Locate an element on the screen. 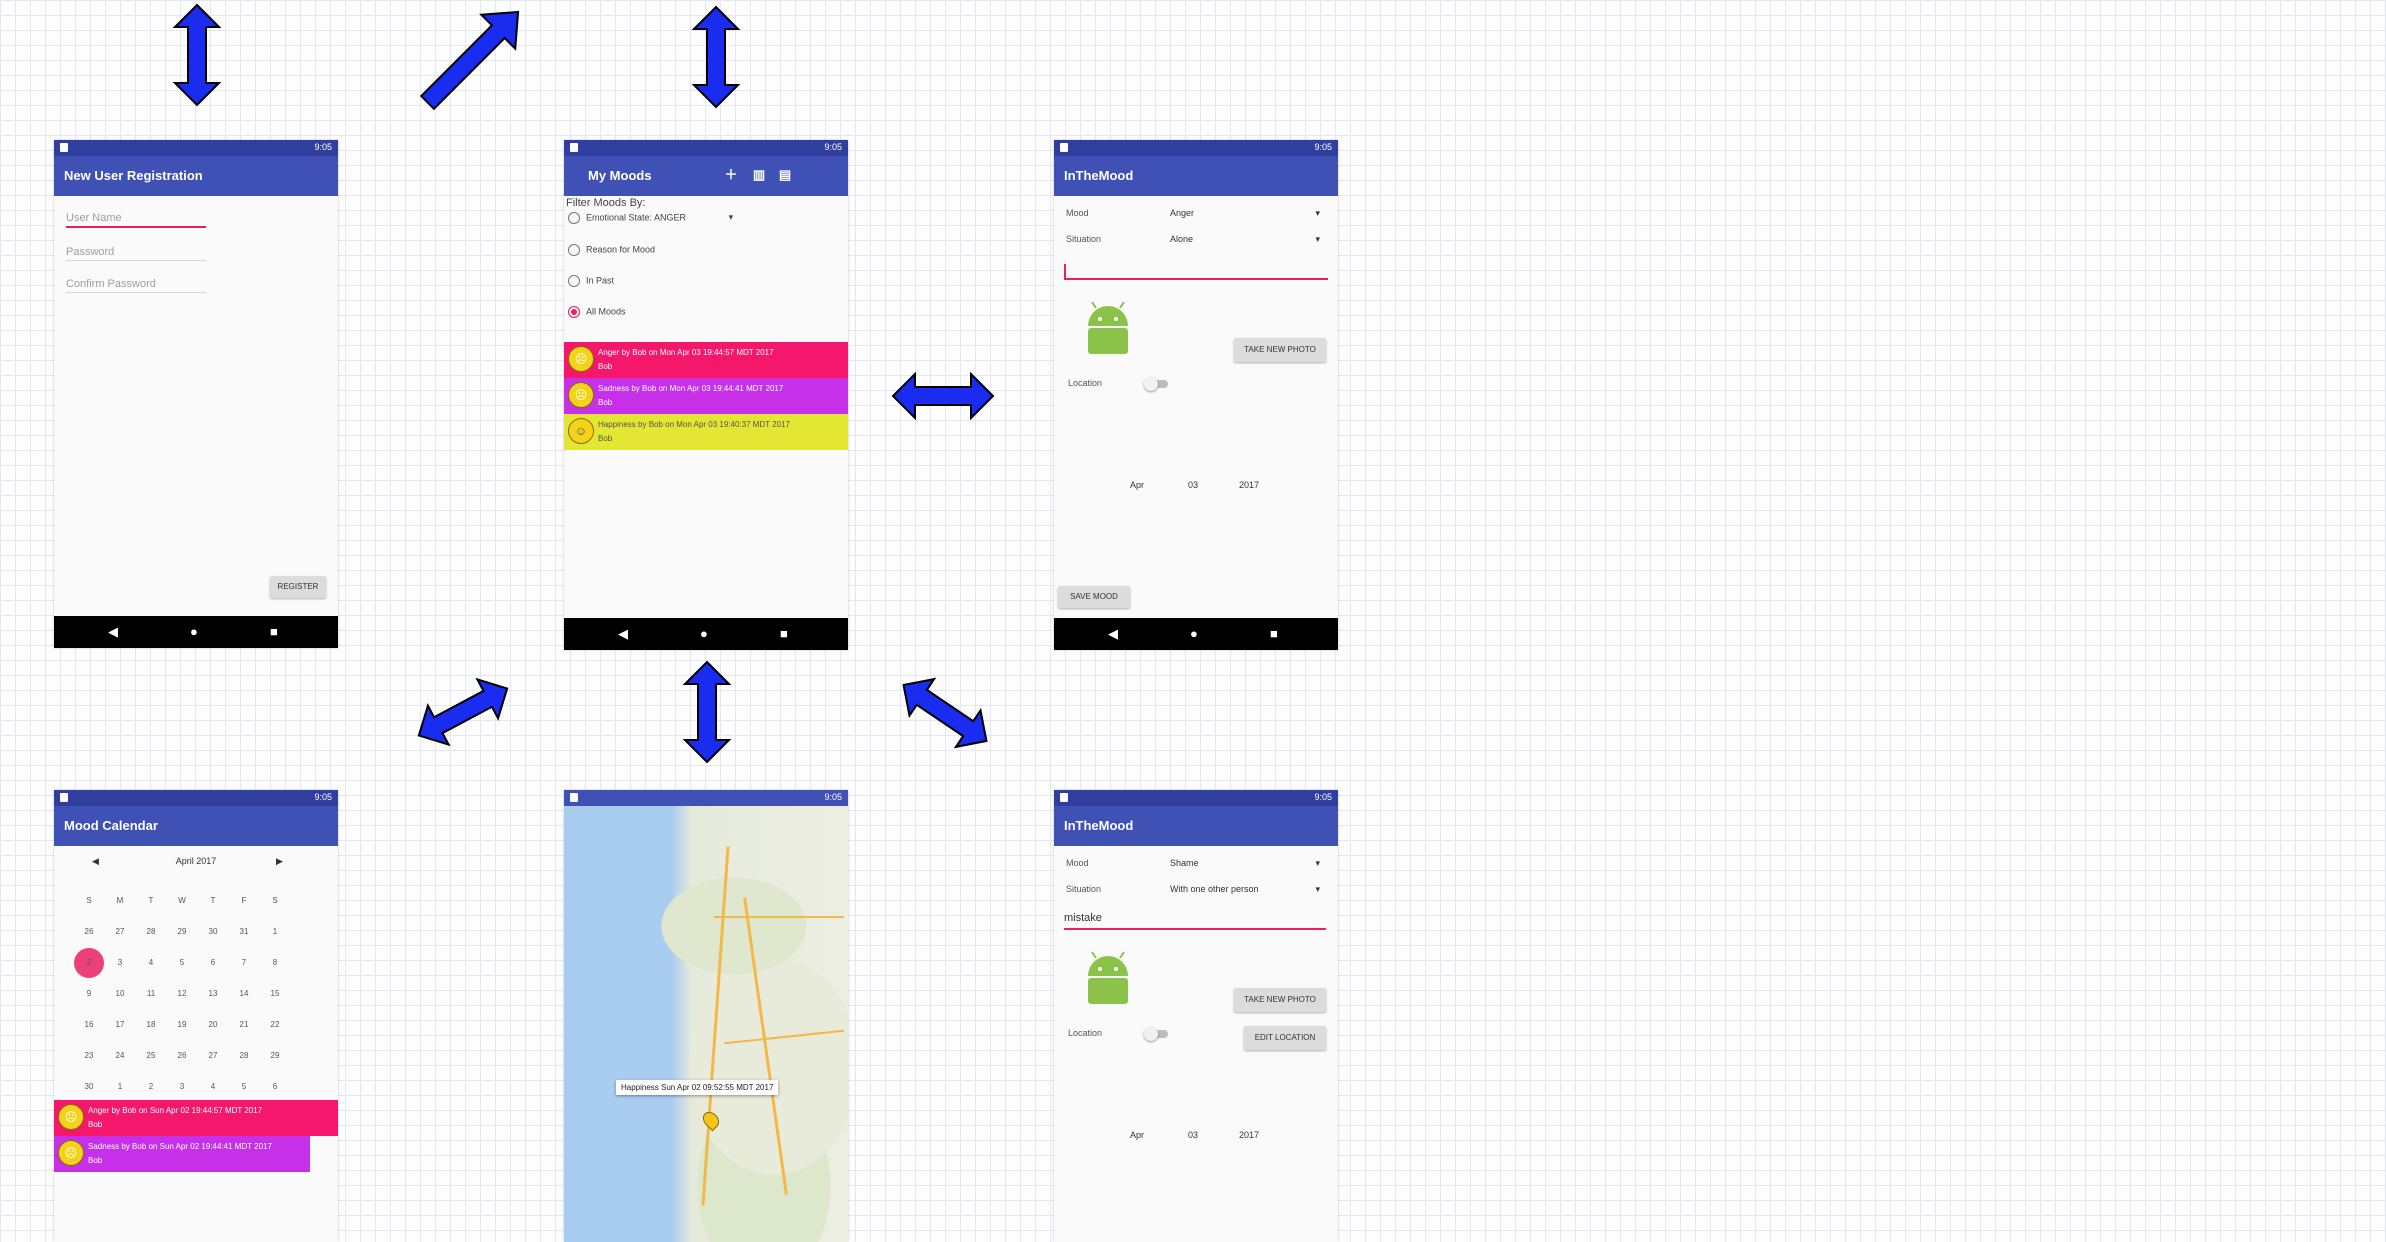 The width and height of the screenshot is (2386, 1242). calendar-day: 31 is located at coordinates (244, 932).